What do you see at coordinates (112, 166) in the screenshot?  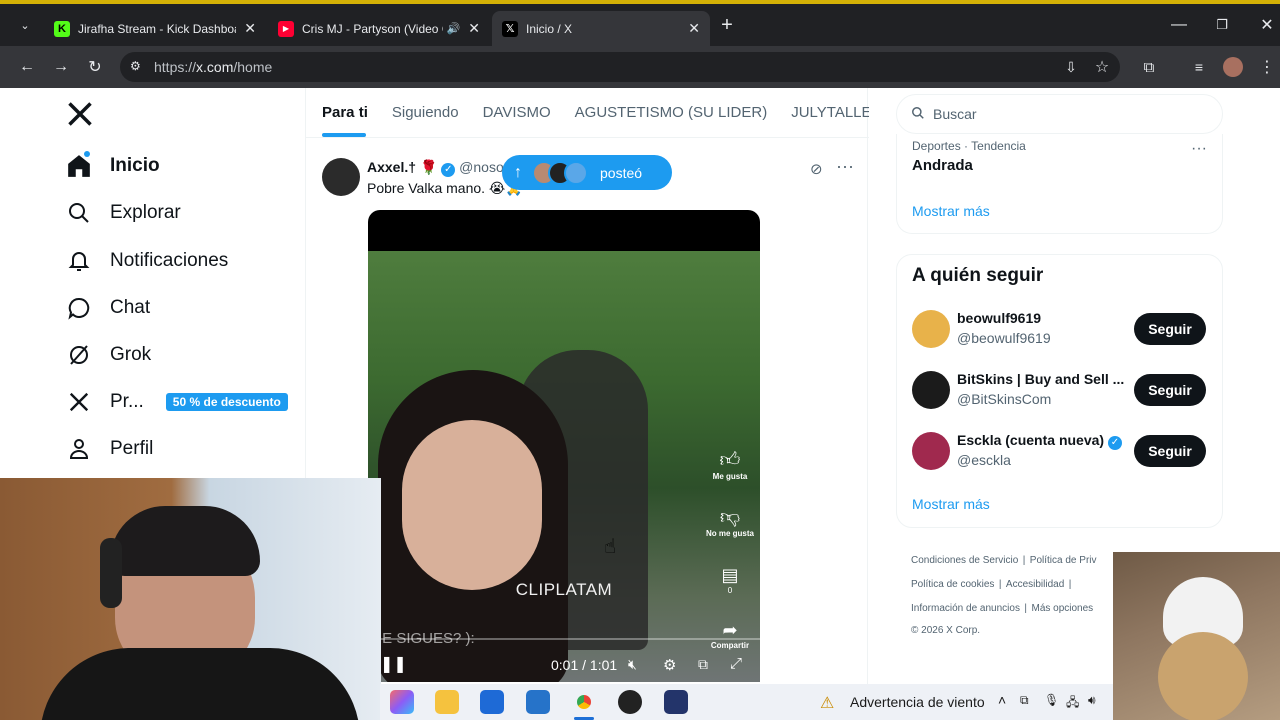 I see `sidebar-item-home: Inicio` at bounding box center [112, 166].